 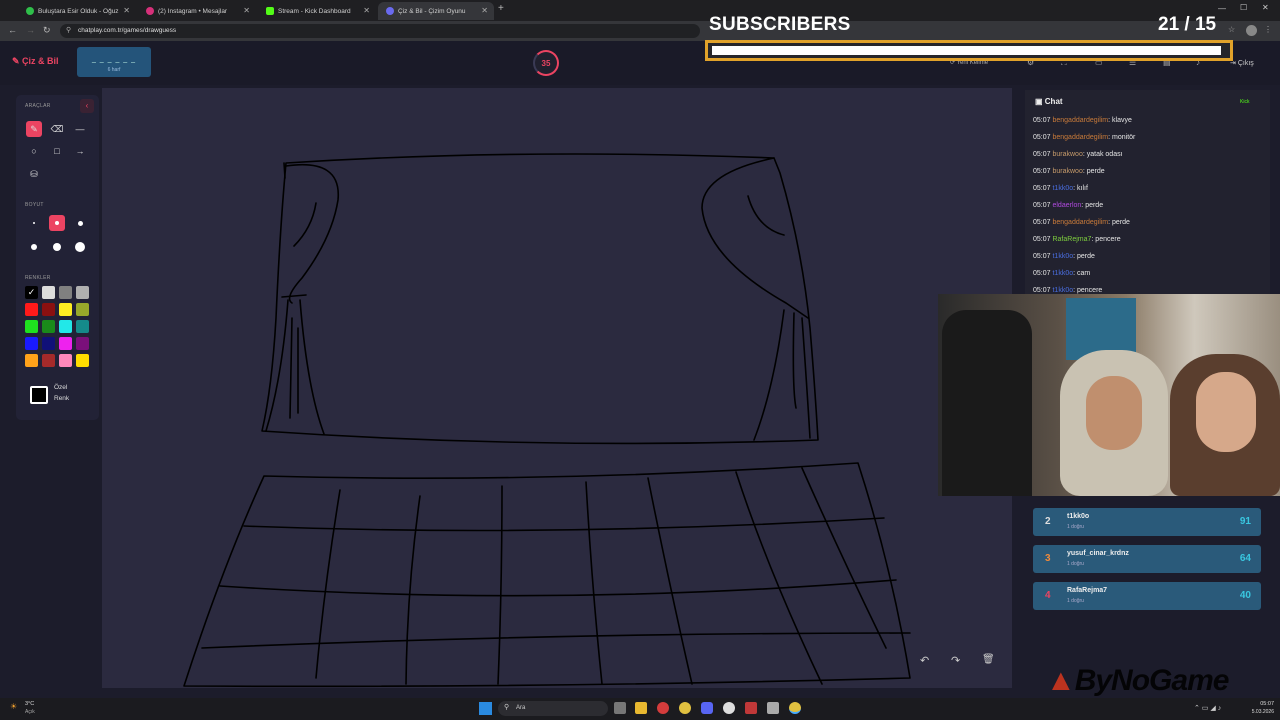 What do you see at coordinates (1268, 29) in the screenshot?
I see `menu-dots-icon: ⋮` at bounding box center [1268, 29].